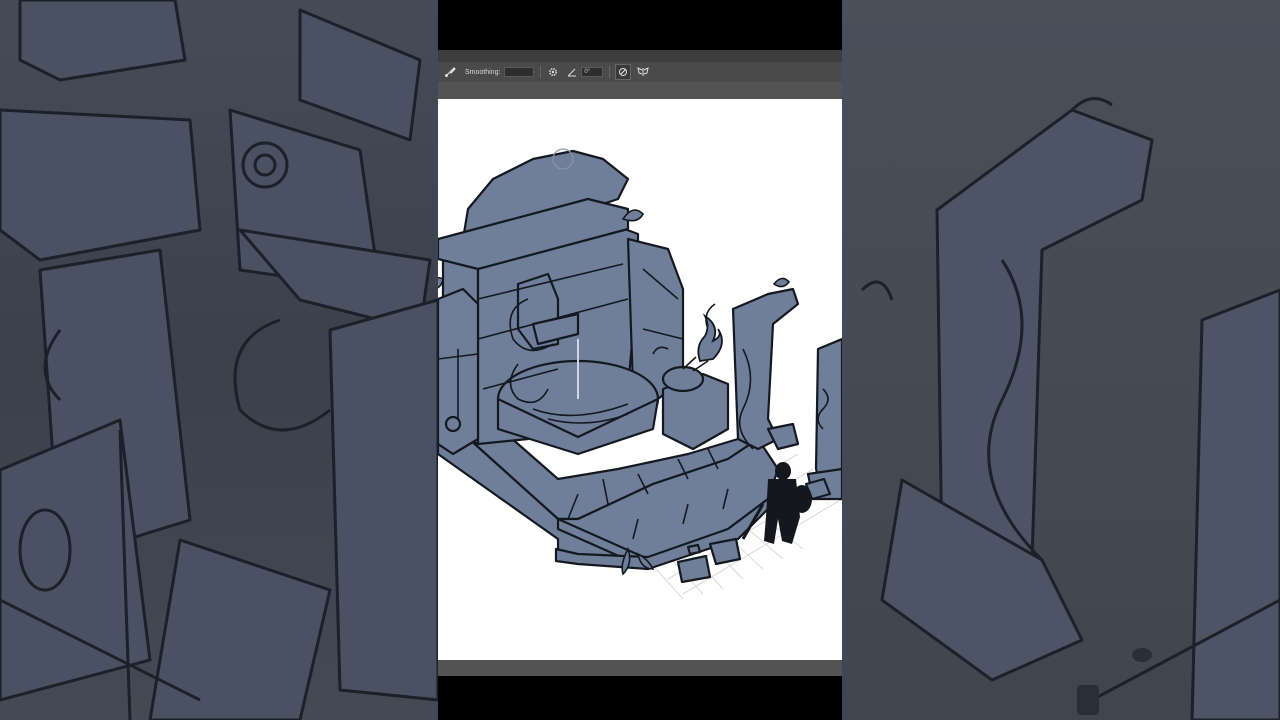  Describe the element at coordinates (592, 72) in the screenshot. I see `angle-input: 0°` at that location.